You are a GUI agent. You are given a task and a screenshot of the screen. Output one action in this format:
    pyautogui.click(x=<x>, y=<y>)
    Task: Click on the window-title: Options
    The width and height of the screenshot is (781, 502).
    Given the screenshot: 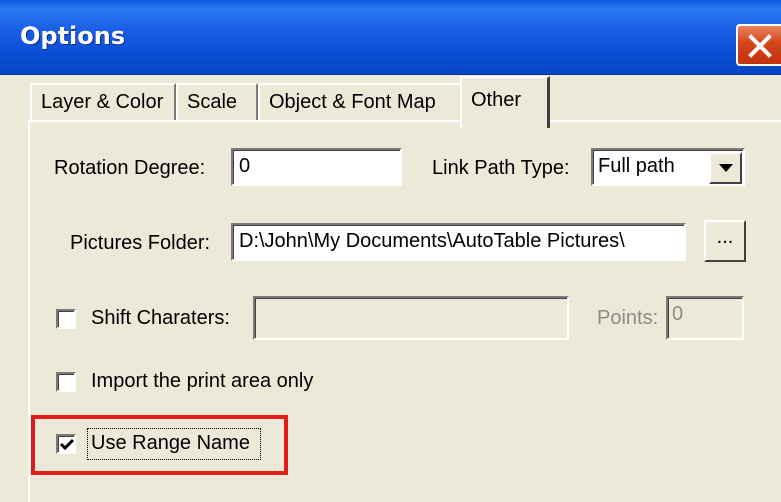 What is the action you would take?
    pyautogui.click(x=73, y=36)
    